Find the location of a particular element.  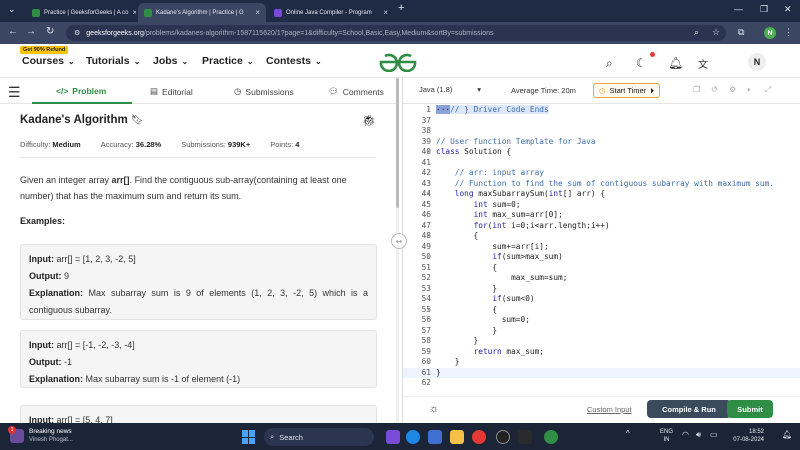

tab-comments: 💬︎ Comments is located at coordinates (356, 91).